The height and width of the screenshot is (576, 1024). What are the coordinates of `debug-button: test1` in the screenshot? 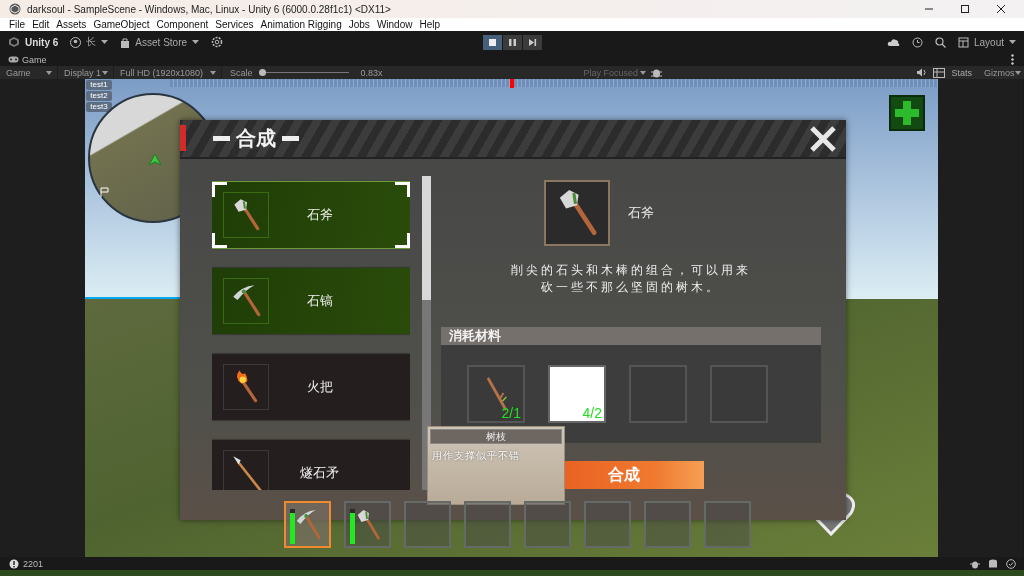 It's located at (99, 85).